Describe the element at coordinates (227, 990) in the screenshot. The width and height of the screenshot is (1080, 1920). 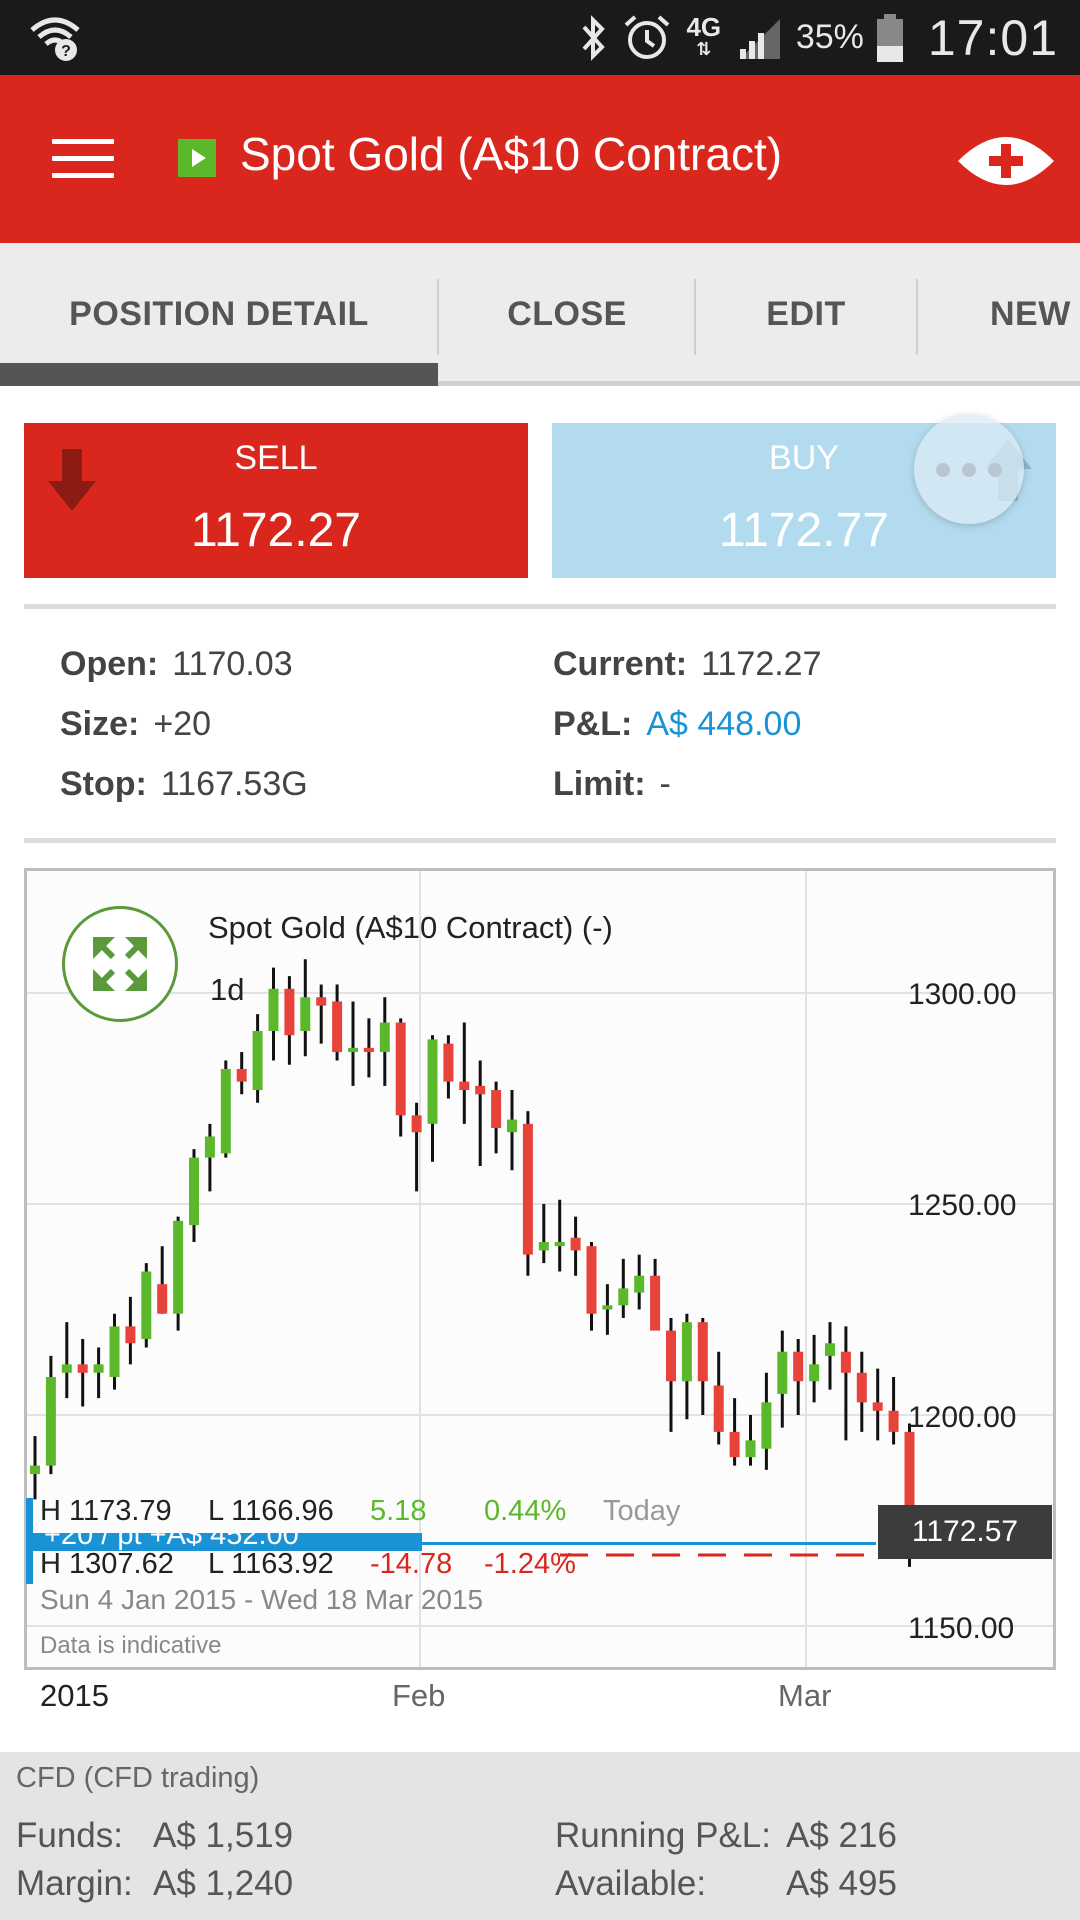
I see `chart-interval: 1d` at that location.